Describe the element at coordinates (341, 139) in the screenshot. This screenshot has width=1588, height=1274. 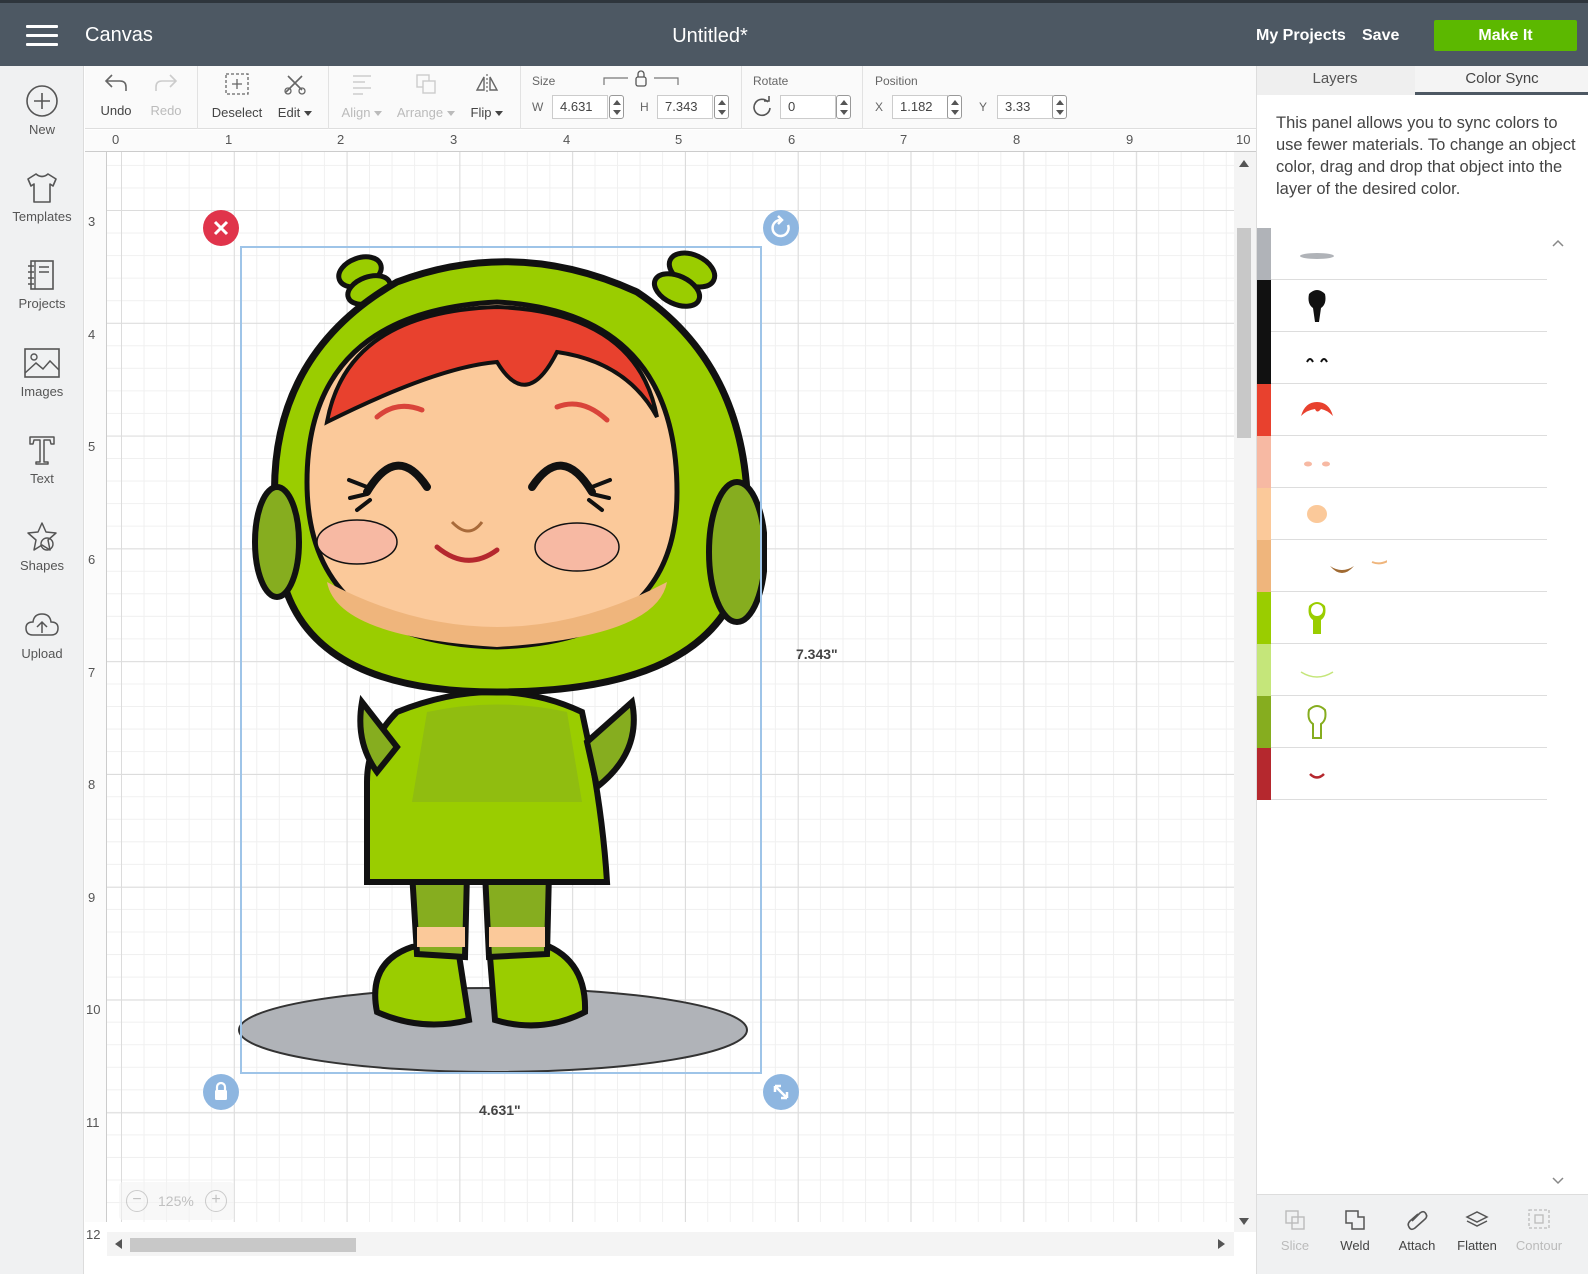
I see `ruler-number: 2` at that location.